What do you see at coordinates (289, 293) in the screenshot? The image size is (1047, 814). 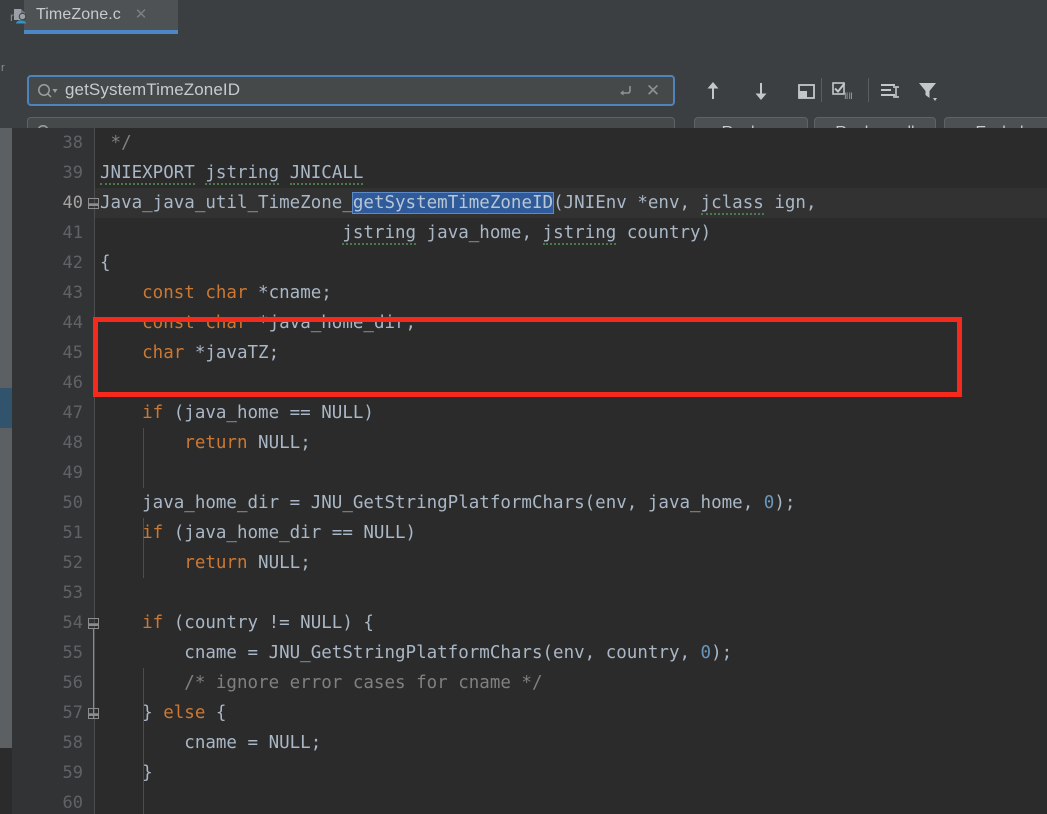 I see `code-token: *cname;` at bounding box center [289, 293].